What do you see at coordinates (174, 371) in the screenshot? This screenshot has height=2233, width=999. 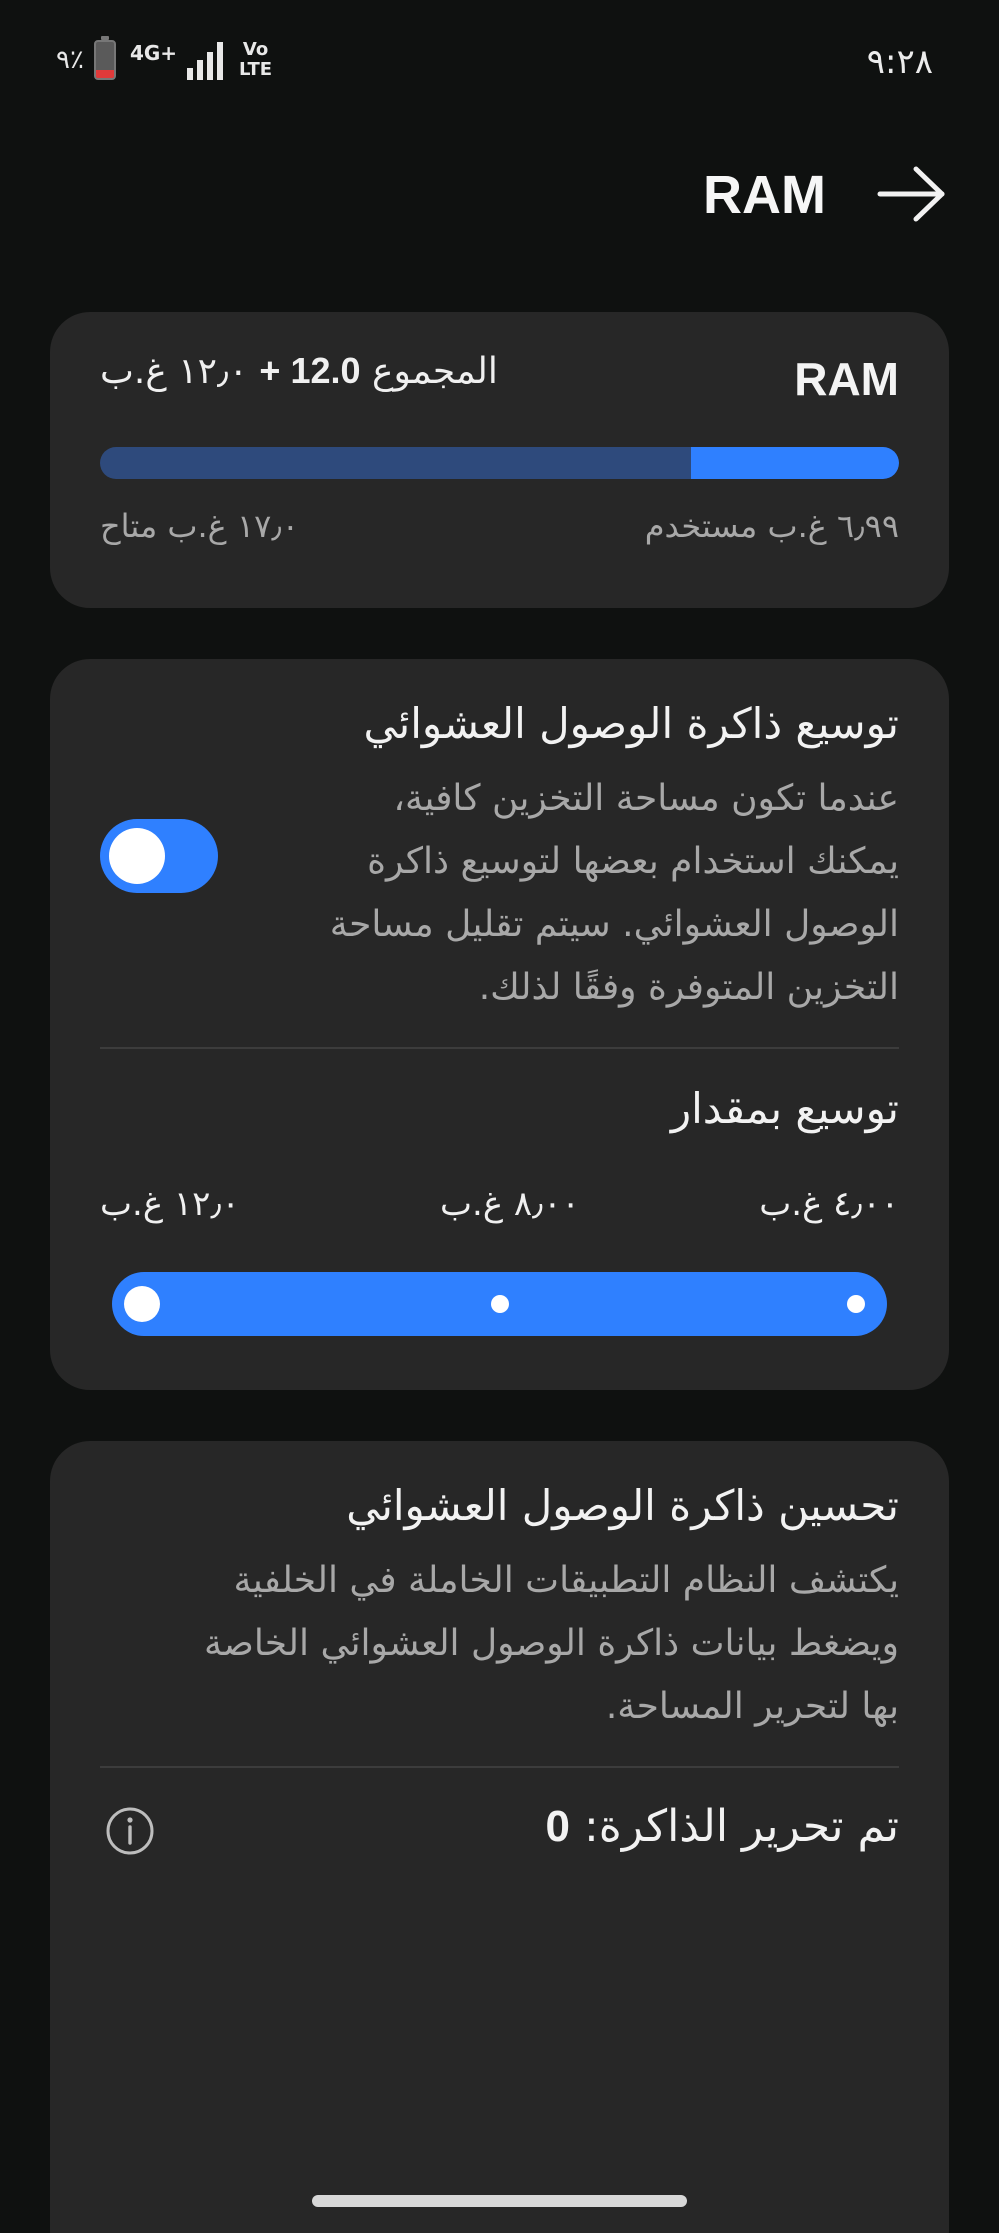 I see `total-extra: ١٢٫٠ غ.ب` at bounding box center [174, 371].